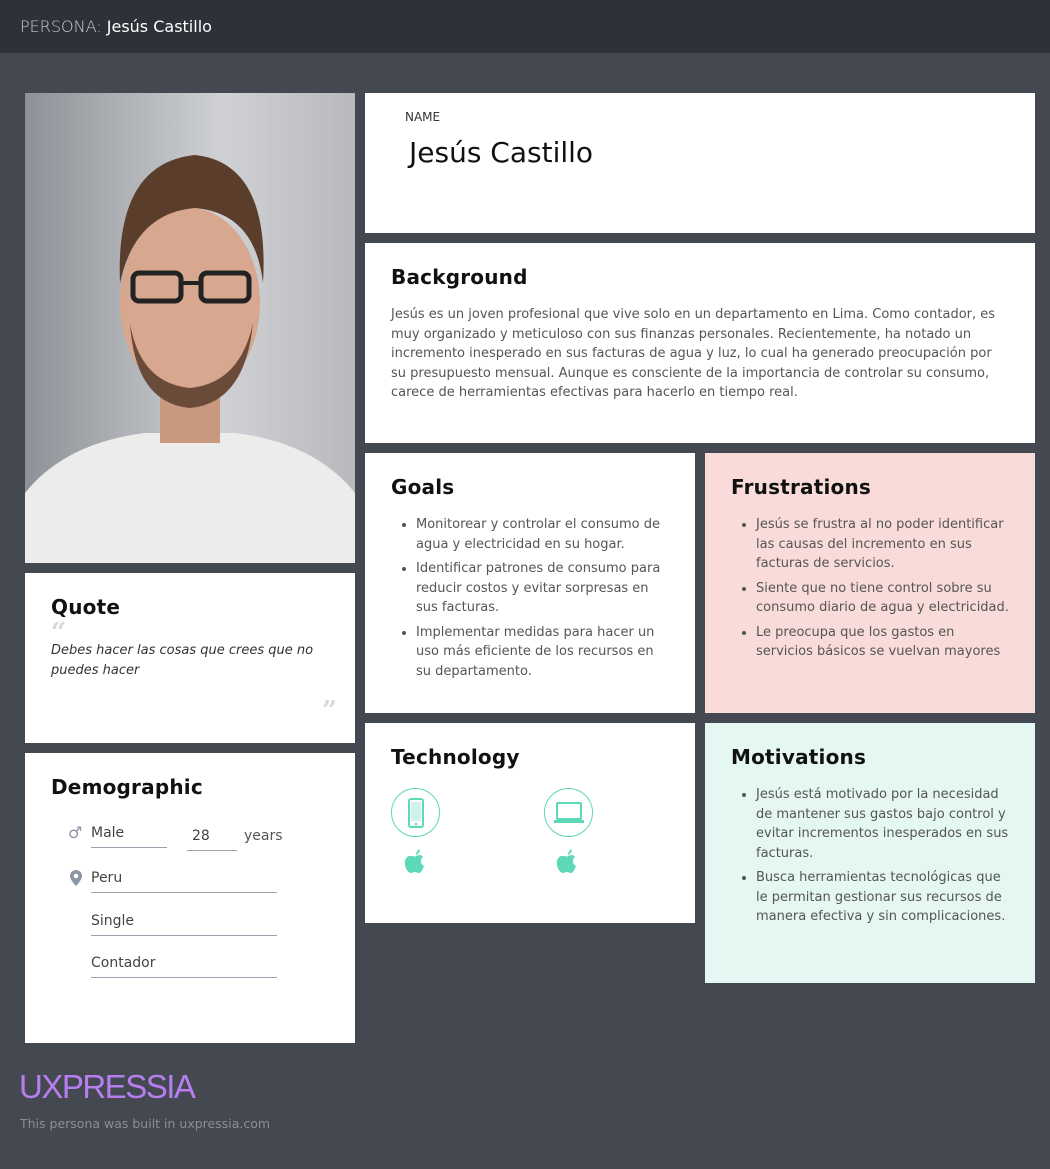 This screenshot has width=1050, height=1169. Describe the element at coordinates (423, 487) in the screenshot. I see `goals-title: Goals` at that location.